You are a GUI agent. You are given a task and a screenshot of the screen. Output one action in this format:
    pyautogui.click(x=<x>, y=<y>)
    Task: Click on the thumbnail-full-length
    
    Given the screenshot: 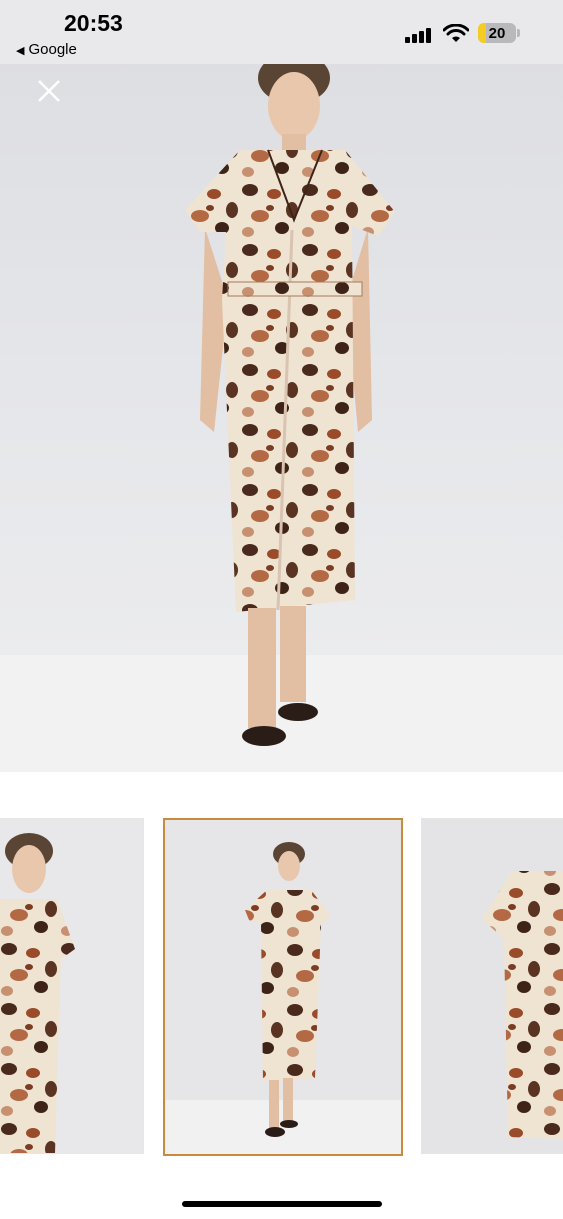 What is the action you would take?
    pyautogui.click(x=283, y=987)
    